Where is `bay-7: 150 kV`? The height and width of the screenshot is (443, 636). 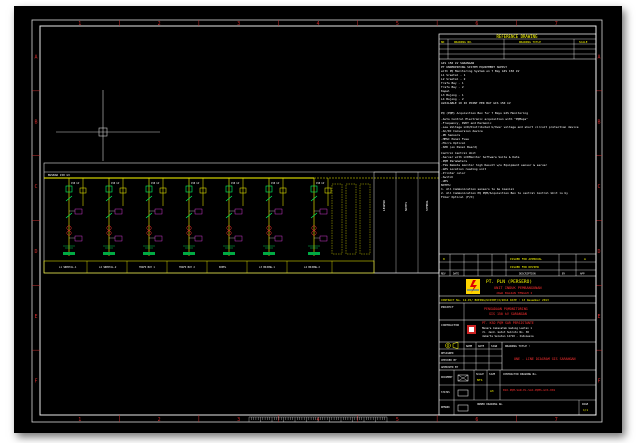
bay-7: 150 kV is located at coordinates (320, 217).